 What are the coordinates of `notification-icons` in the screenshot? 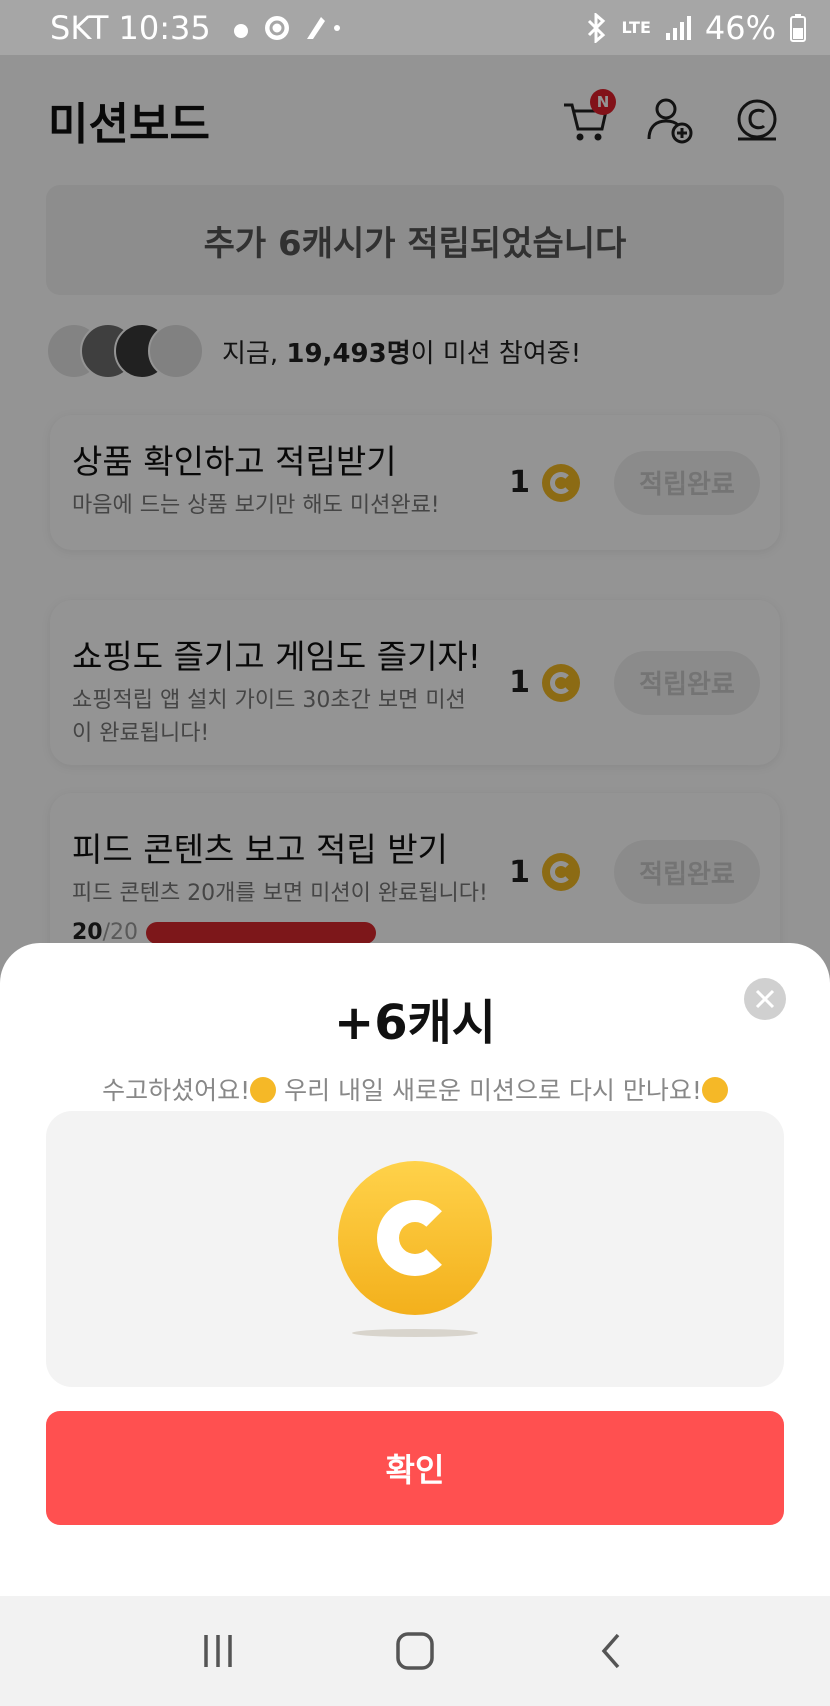 It's located at (286, 28).